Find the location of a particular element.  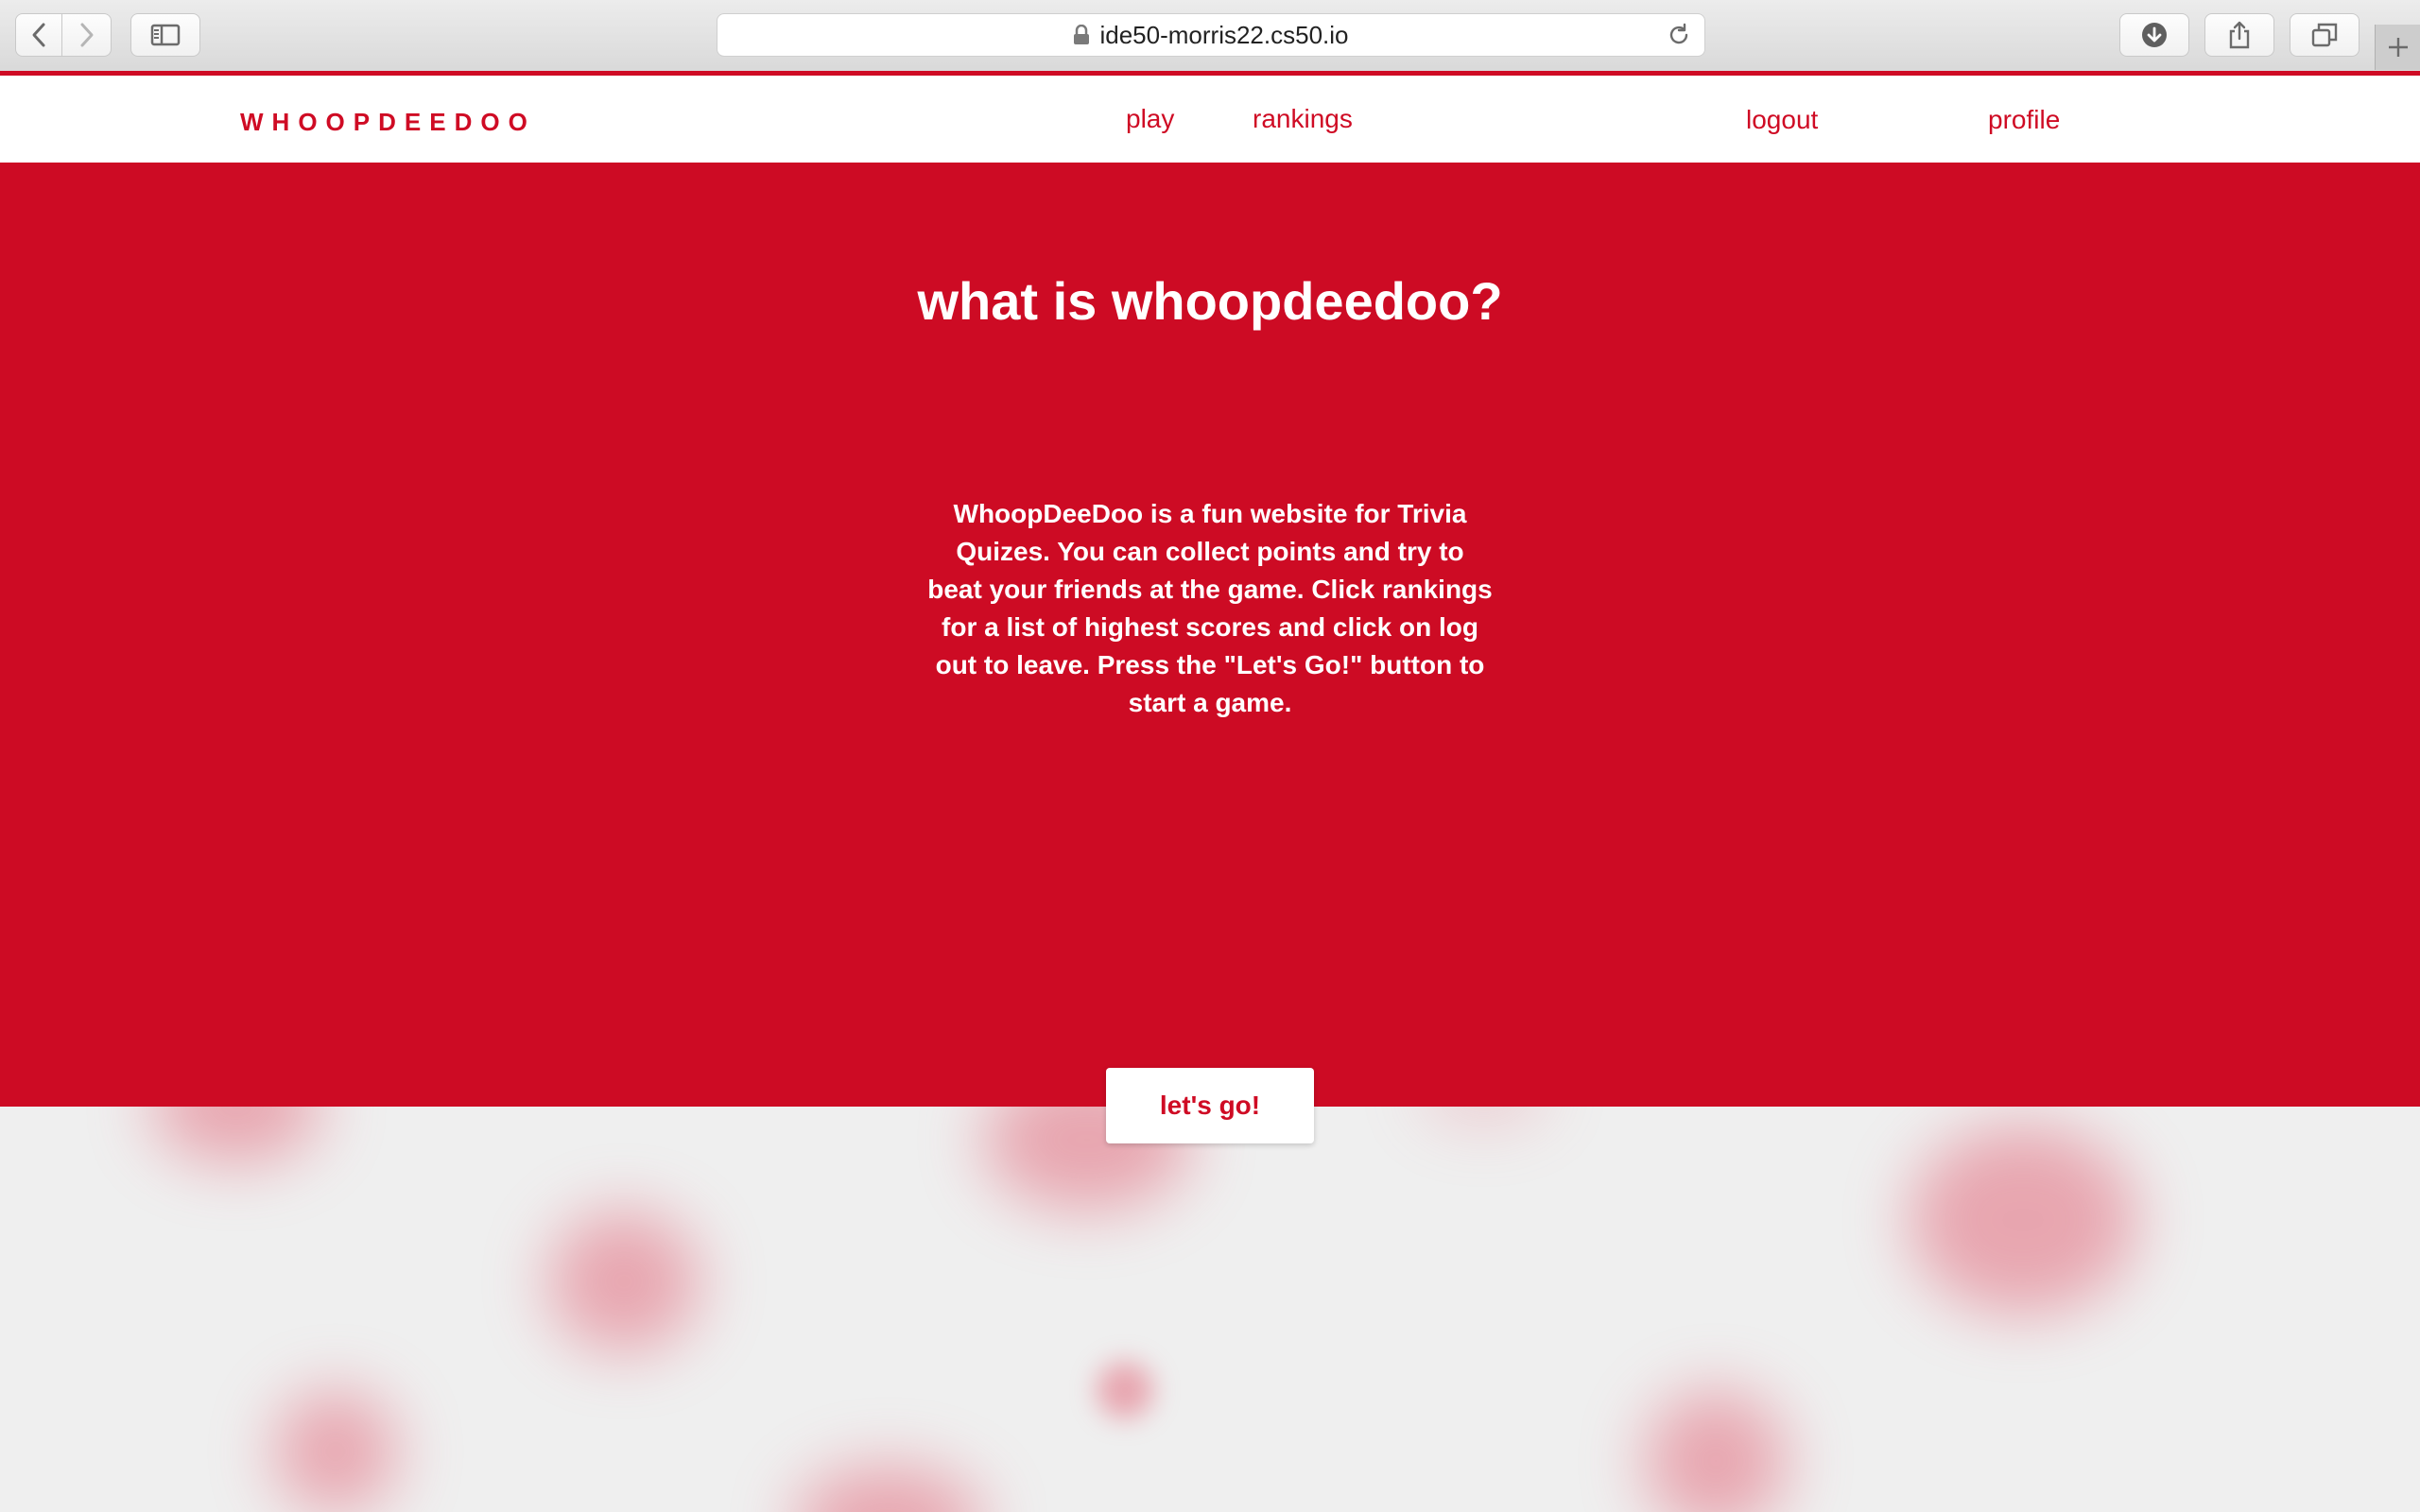

reload-icon is located at coordinates (1679, 38).